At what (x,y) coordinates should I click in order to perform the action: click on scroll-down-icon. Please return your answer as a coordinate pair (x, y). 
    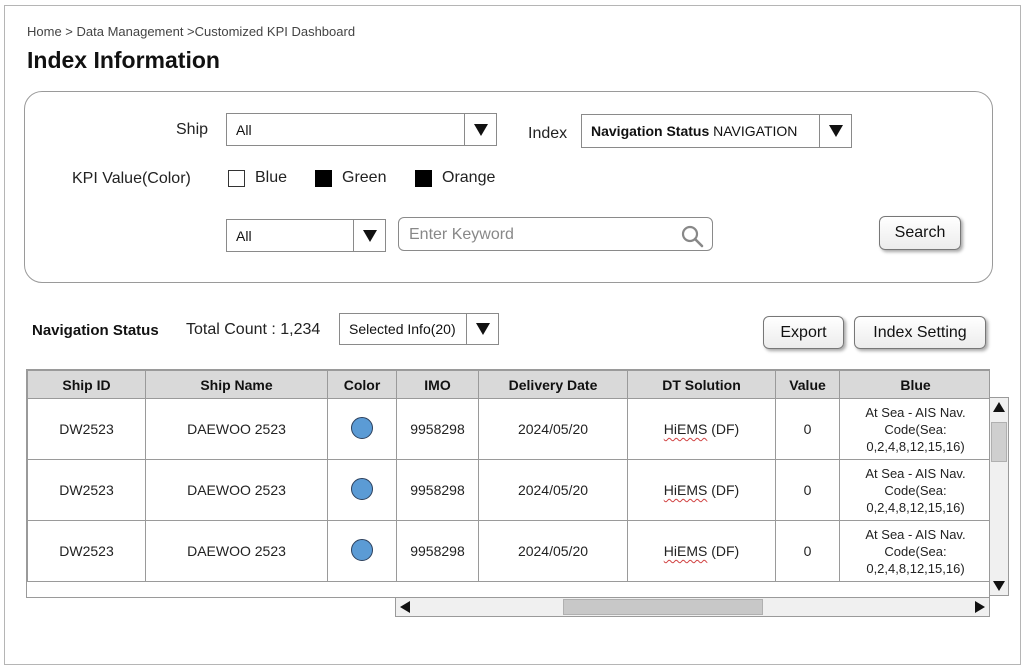
    Looking at the image, I should click on (999, 586).